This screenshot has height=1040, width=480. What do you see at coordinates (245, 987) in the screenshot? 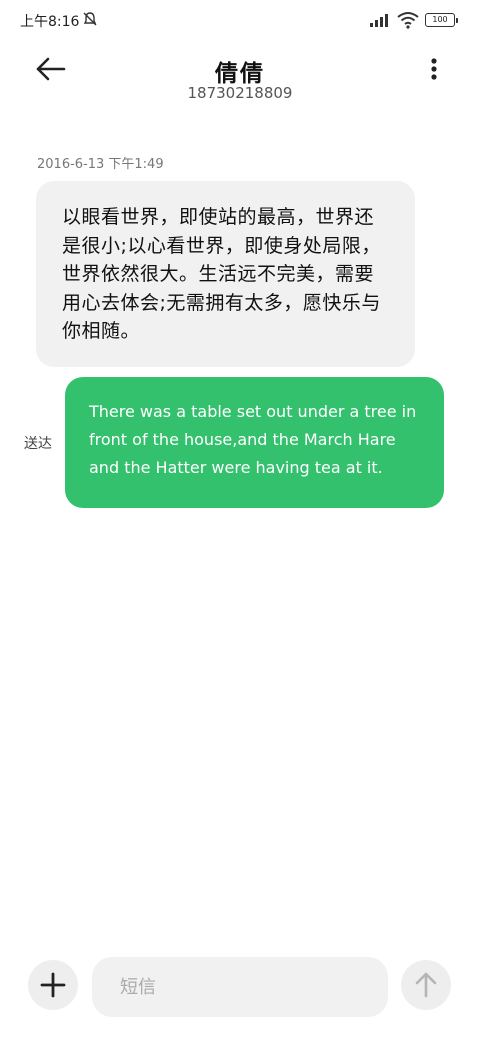
I see `message-input` at bounding box center [245, 987].